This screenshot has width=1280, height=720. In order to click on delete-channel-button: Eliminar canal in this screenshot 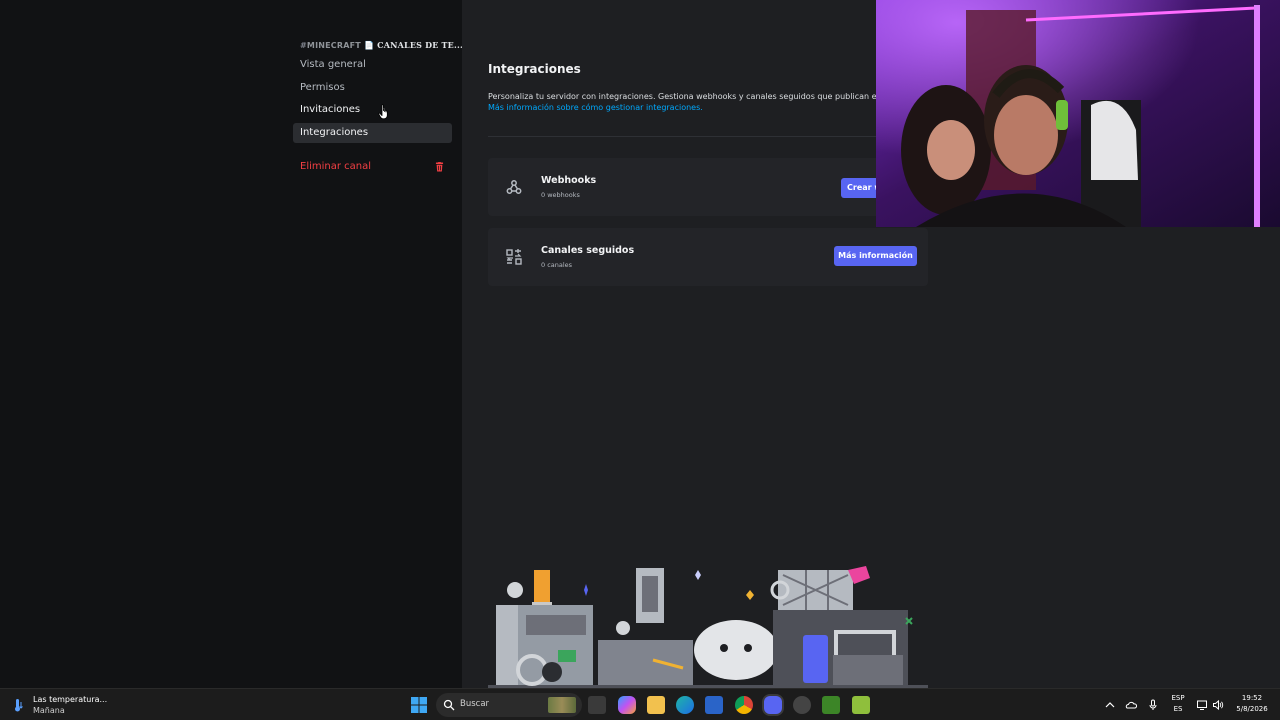, I will do `click(372, 167)`.